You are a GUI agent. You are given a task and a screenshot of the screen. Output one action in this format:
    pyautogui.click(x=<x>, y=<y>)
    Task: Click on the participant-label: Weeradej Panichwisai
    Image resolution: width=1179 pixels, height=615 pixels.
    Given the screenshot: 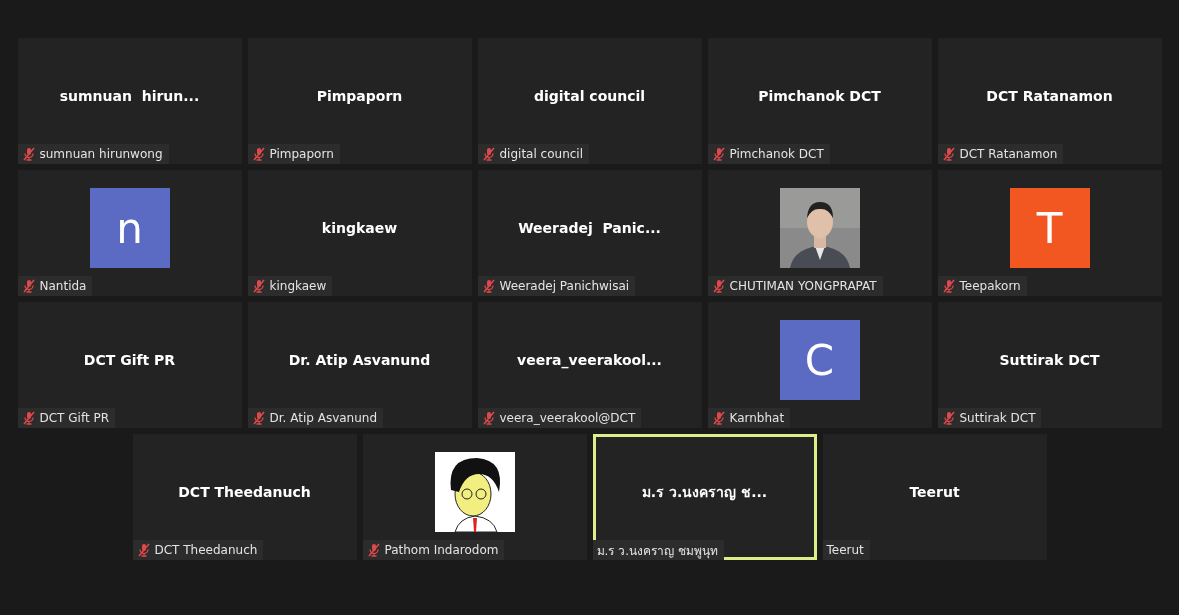 What is the action you would take?
    pyautogui.click(x=564, y=286)
    